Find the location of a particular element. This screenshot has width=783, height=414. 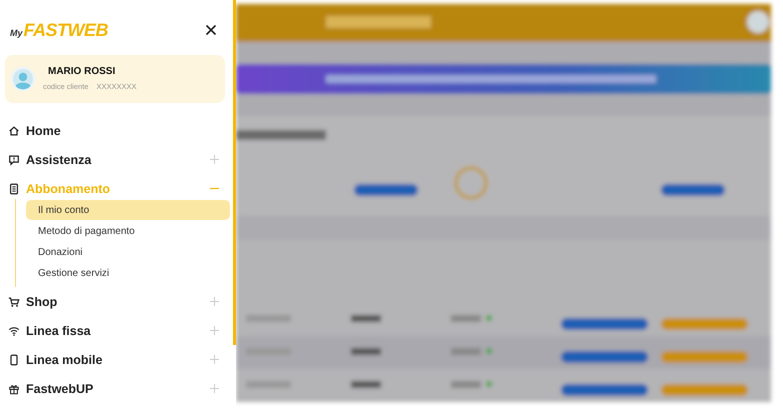

menu-item: Assistenza is located at coordinates (116, 159).